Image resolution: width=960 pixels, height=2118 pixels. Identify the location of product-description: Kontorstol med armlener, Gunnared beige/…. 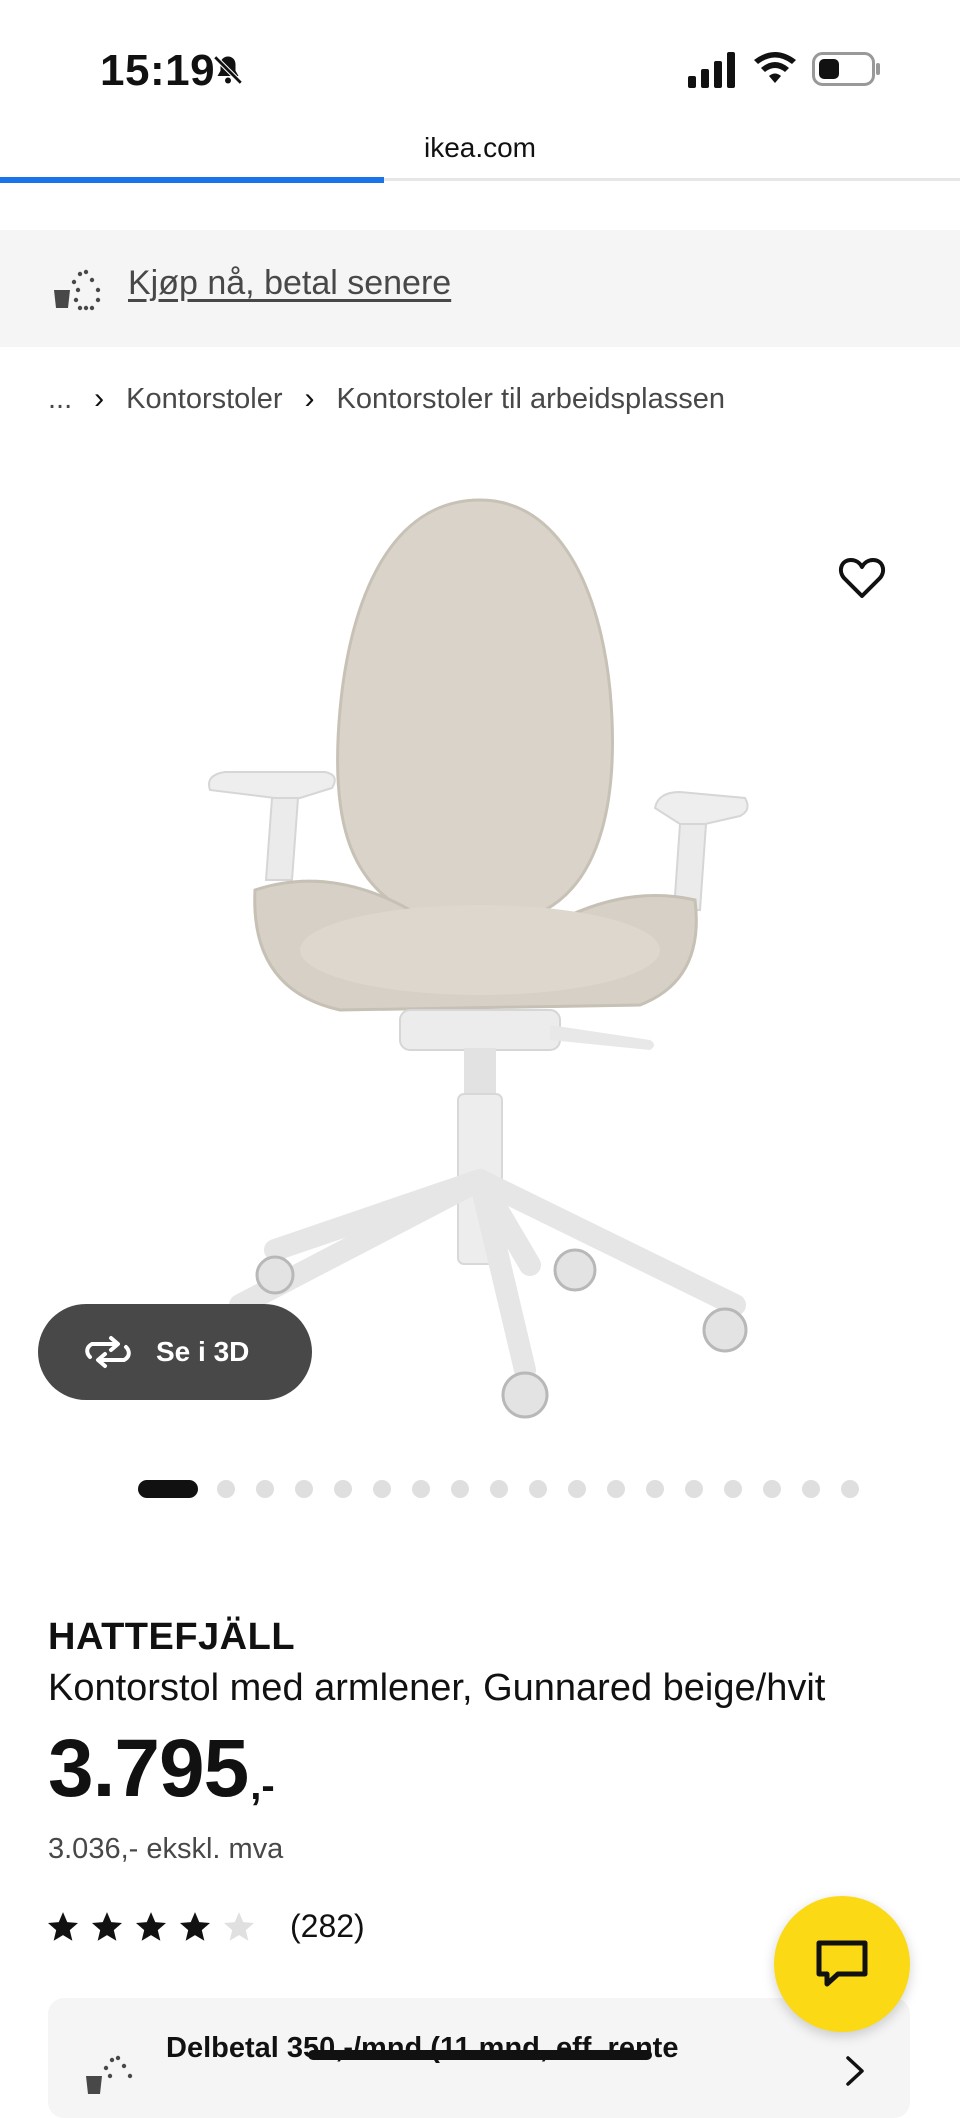
(437, 1688).